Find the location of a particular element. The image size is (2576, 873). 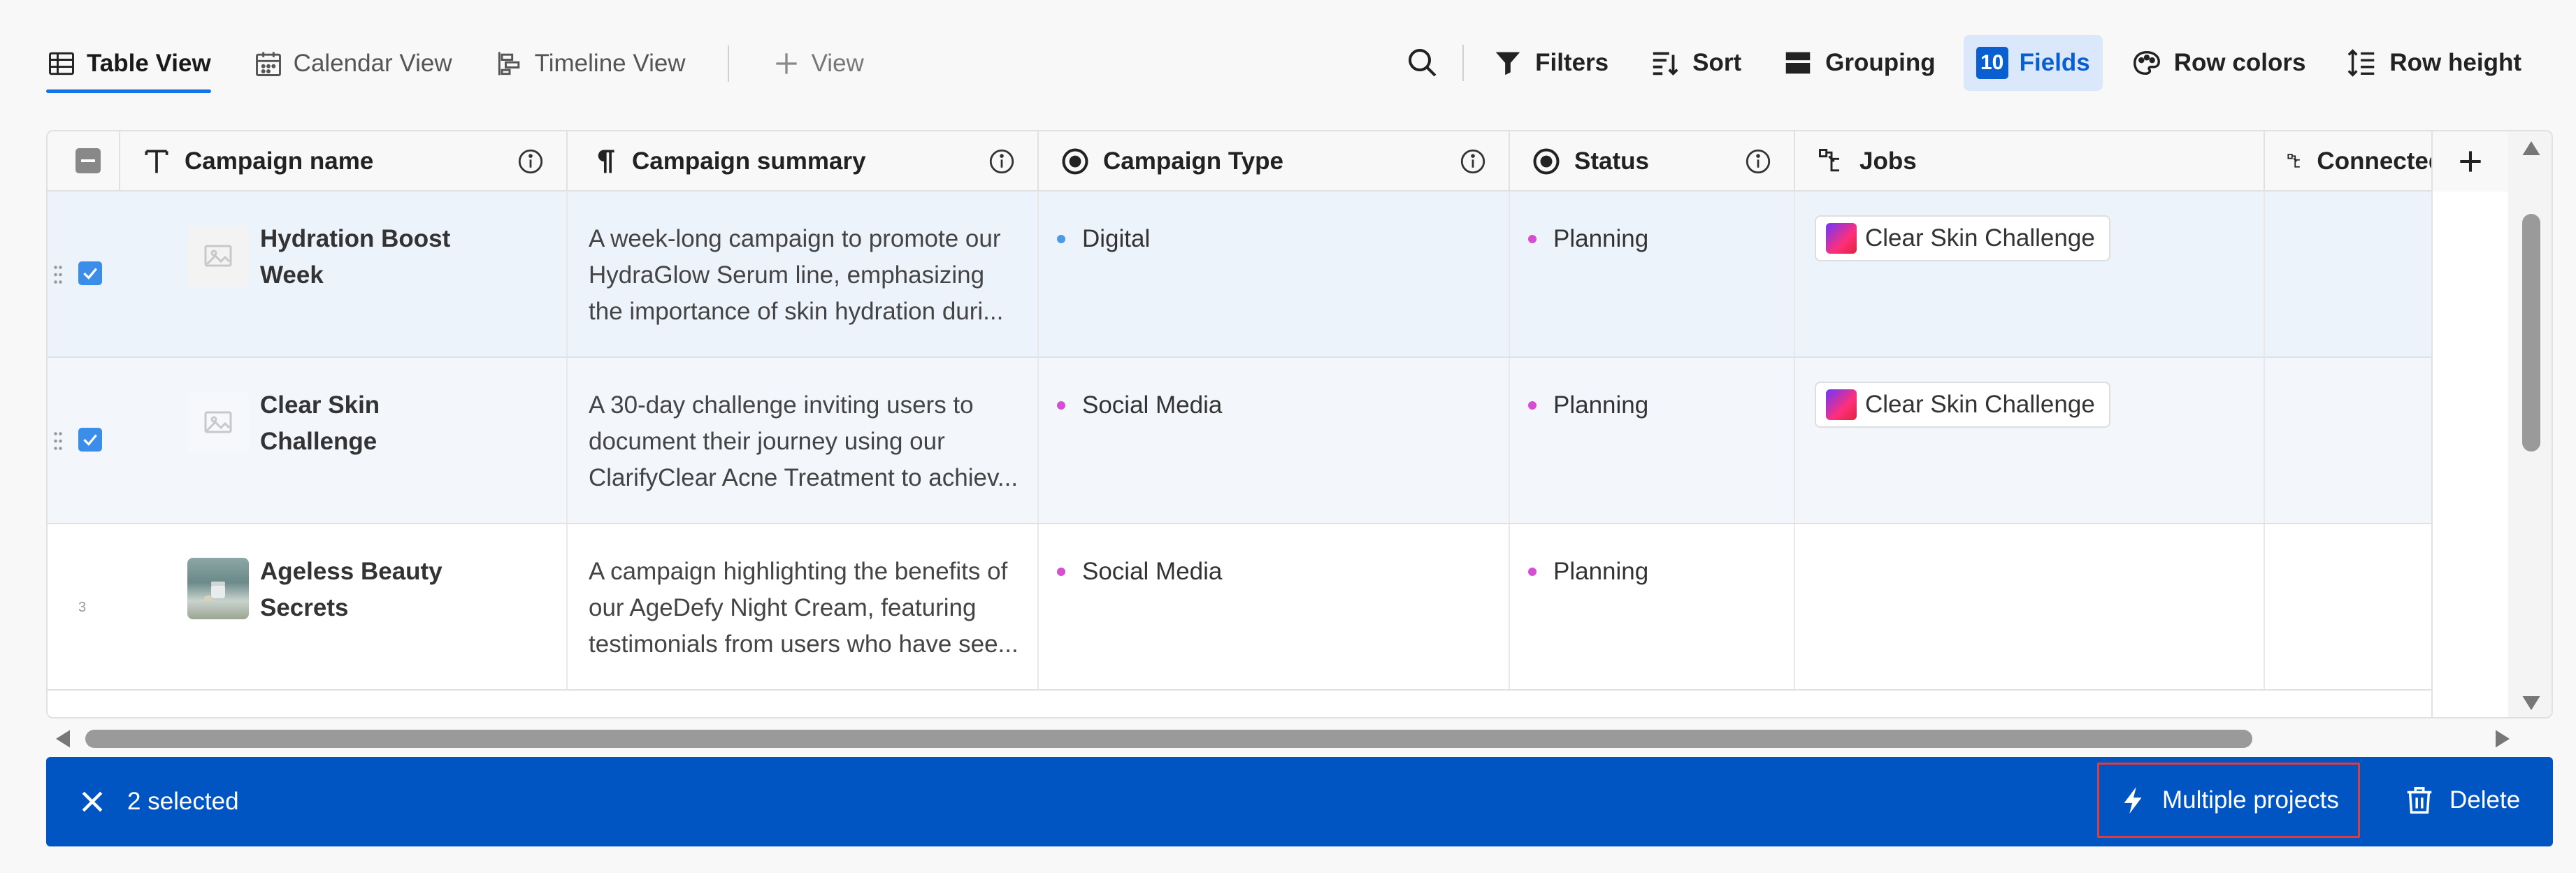

clear-selection-button is located at coordinates (92, 801).